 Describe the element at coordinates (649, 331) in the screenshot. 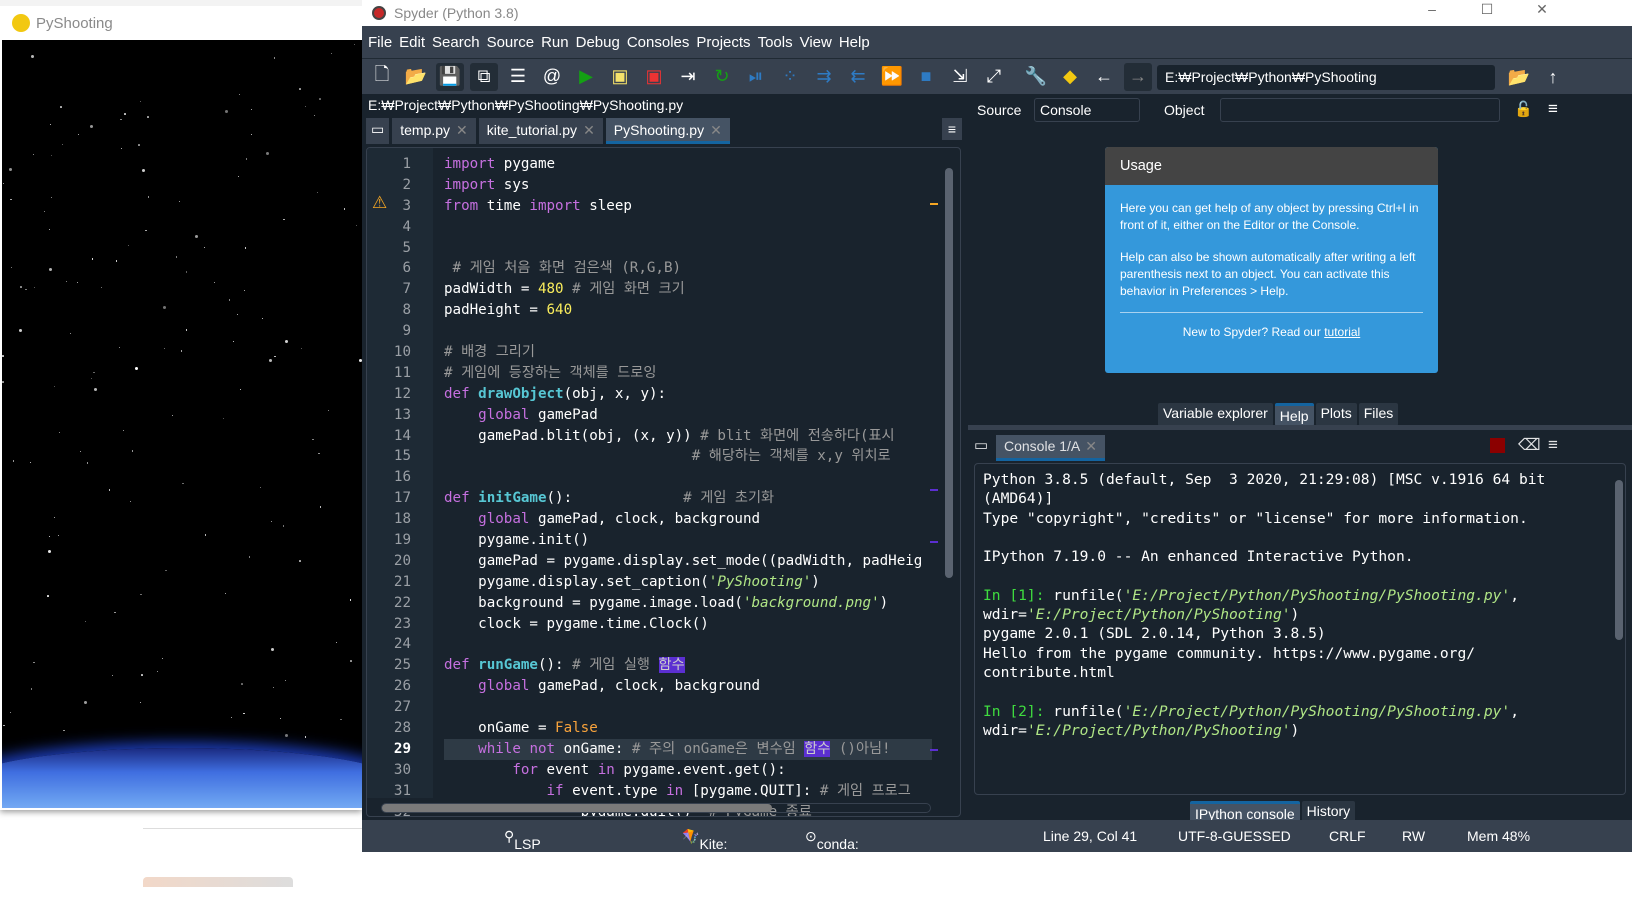

I see `code-line: 9` at that location.